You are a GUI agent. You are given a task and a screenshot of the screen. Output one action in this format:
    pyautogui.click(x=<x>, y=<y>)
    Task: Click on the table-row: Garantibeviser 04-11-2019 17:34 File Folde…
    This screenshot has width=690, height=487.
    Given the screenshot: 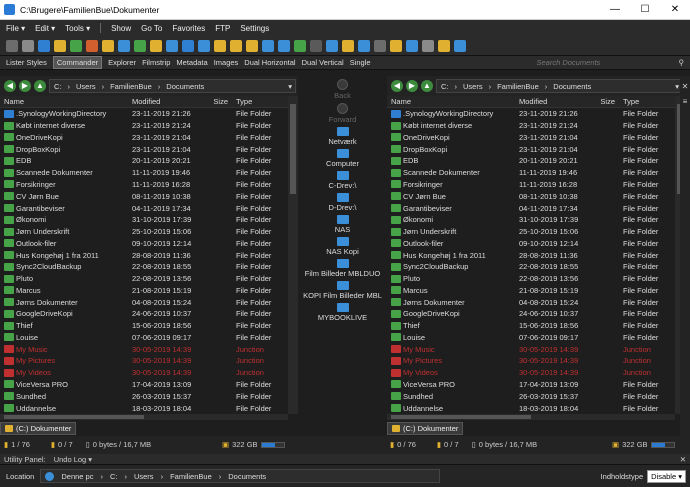 What is the action you would take?
    pyautogui.click(x=149, y=208)
    